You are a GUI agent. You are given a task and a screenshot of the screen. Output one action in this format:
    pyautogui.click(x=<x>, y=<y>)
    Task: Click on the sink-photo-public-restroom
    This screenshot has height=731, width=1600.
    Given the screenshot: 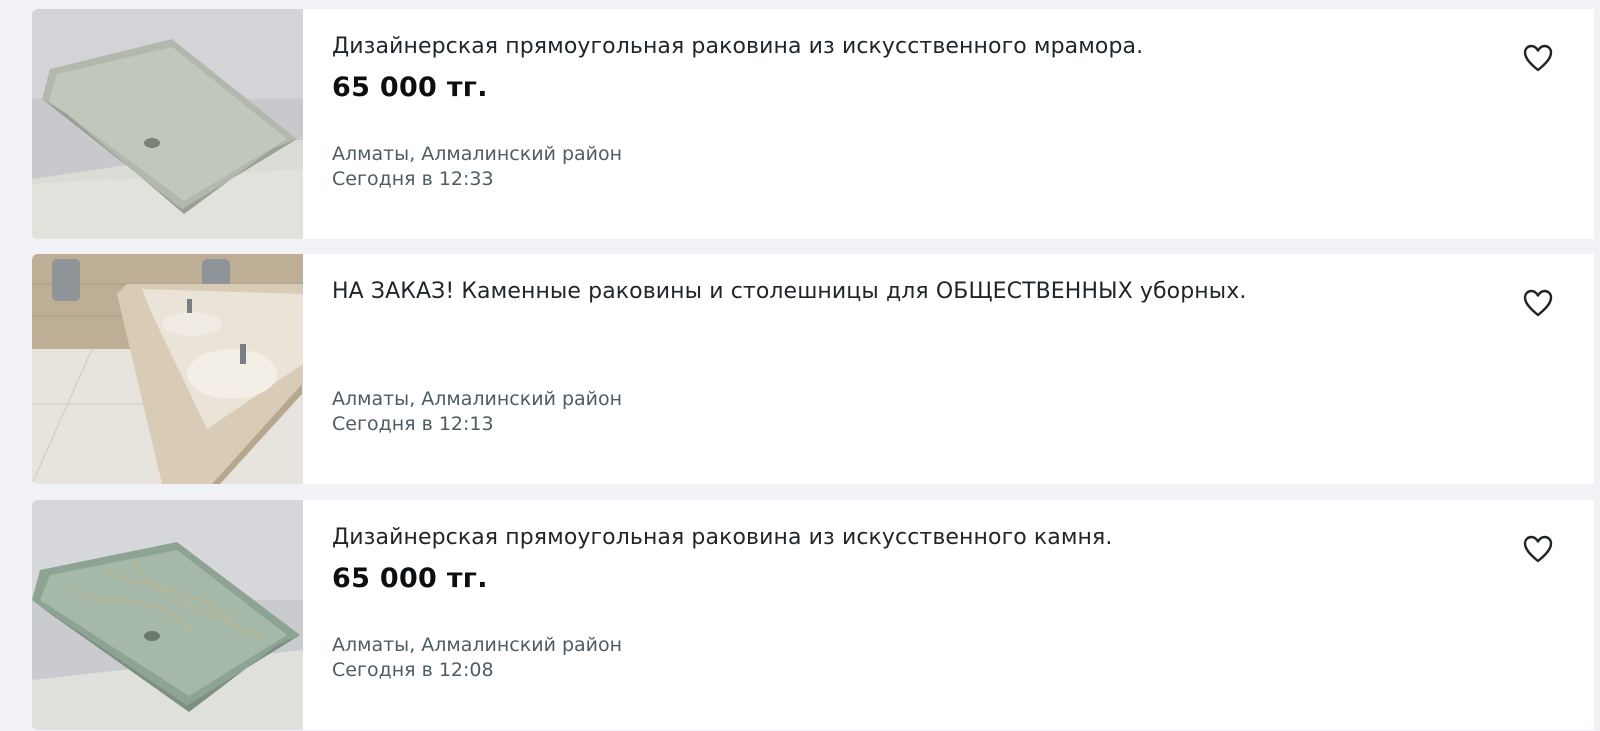 What is the action you would take?
    pyautogui.click(x=167, y=369)
    